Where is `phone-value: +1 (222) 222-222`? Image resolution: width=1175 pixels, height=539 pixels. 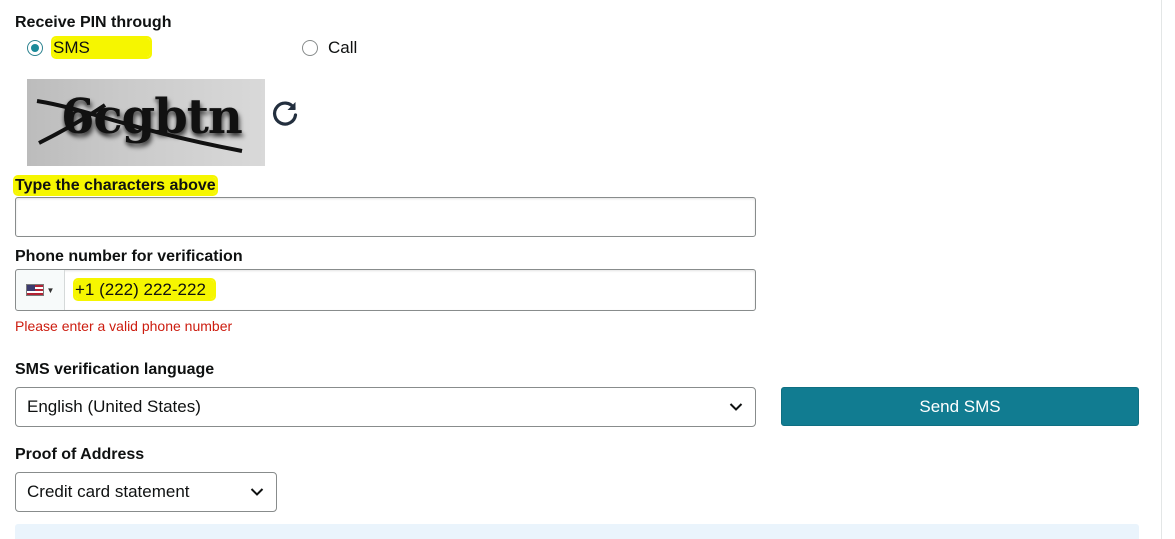 phone-value: +1 (222) 222-222 is located at coordinates (144, 289).